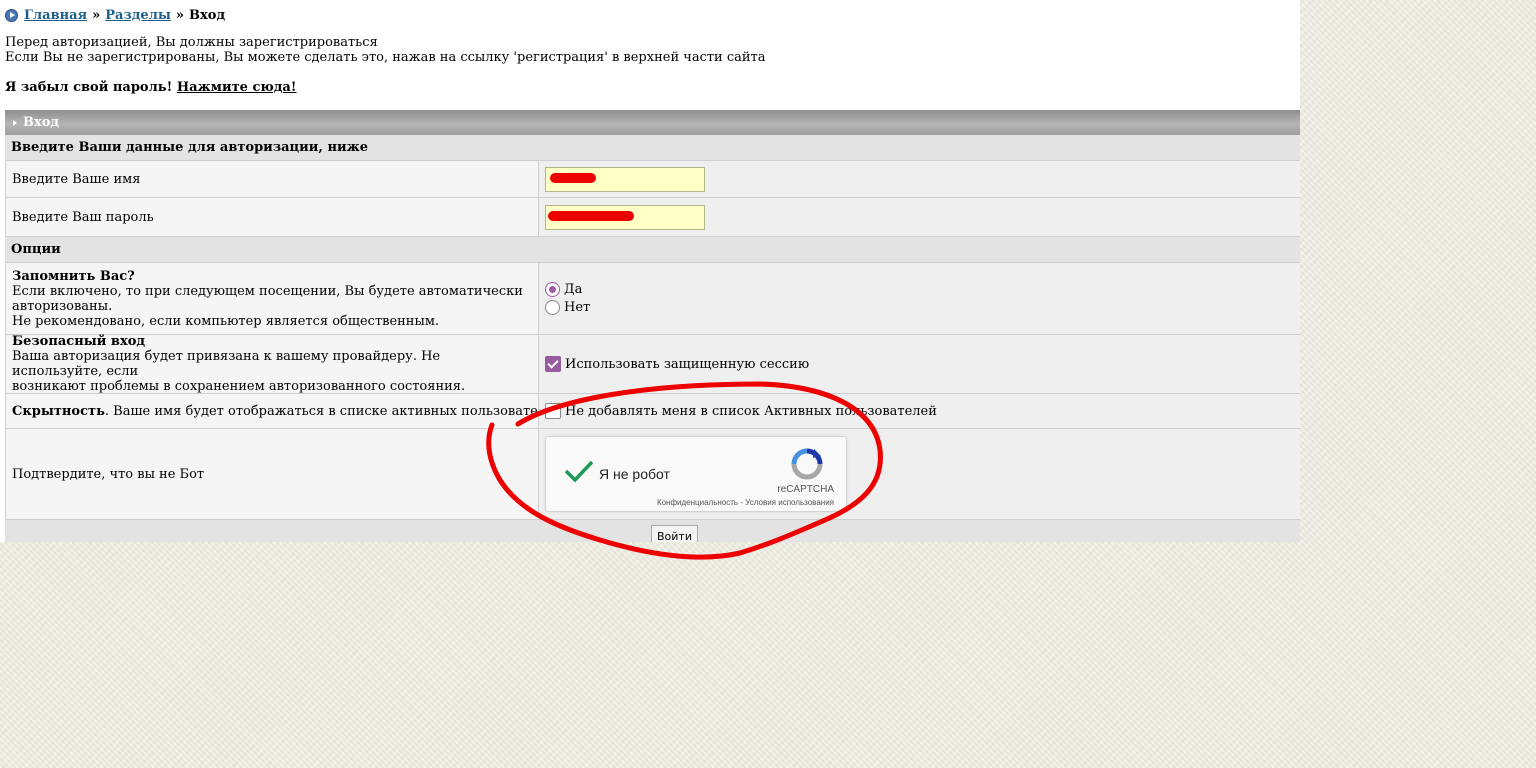 Image resolution: width=1536 pixels, height=768 pixels. Describe the element at coordinates (553, 411) in the screenshot. I see `hidden-checkbox` at that location.